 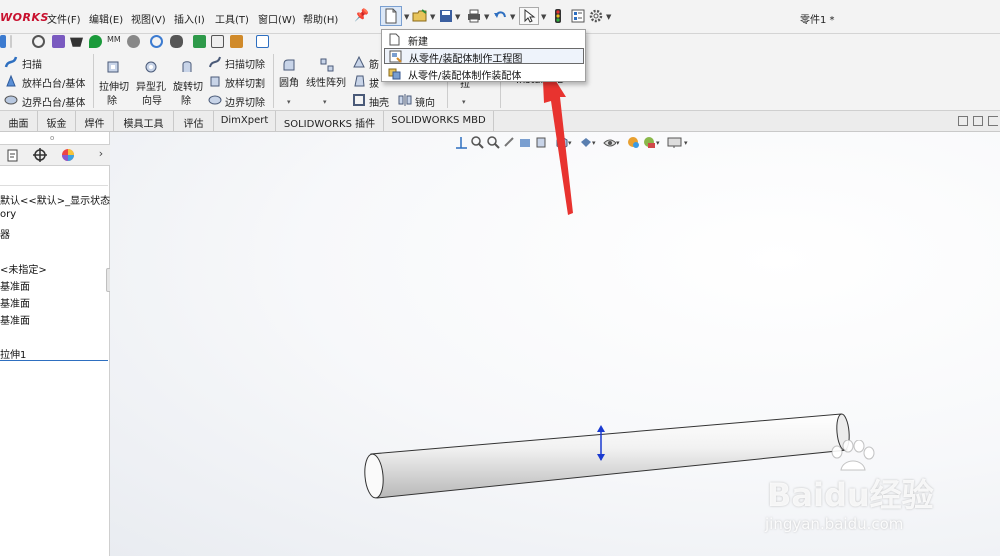 I want to click on fillet-button: 圆角, so click(x=289, y=81).